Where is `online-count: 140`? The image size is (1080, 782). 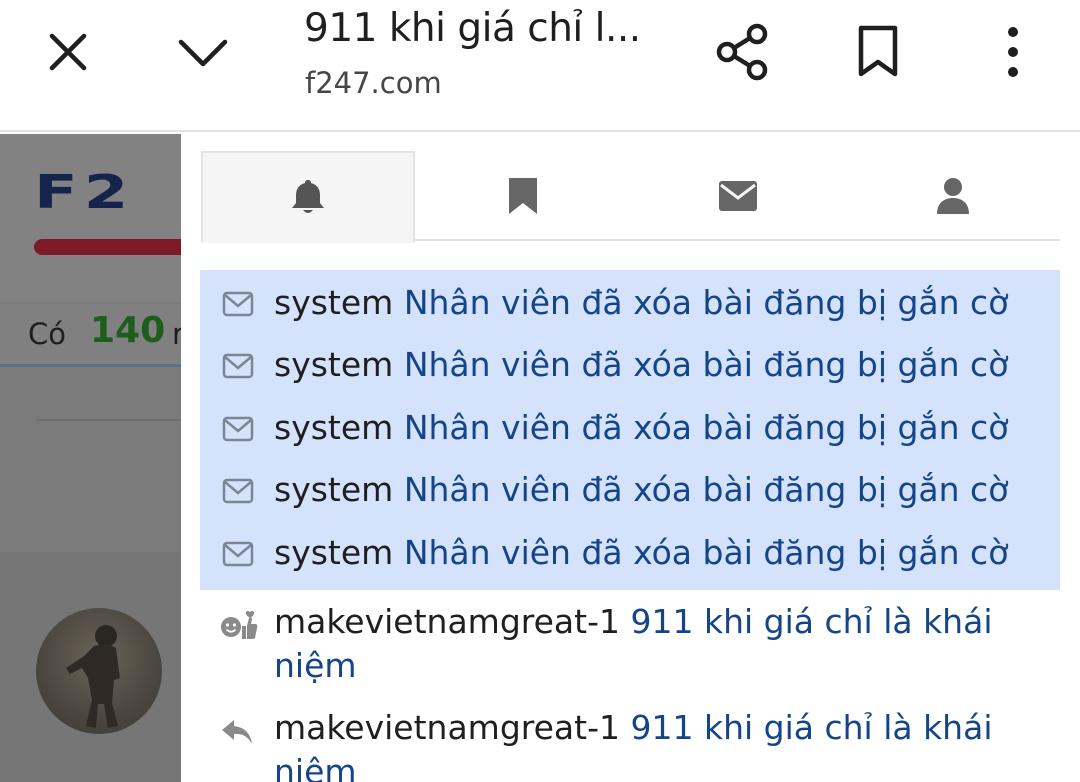
online-count: 140 is located at coordinates (128, 330).